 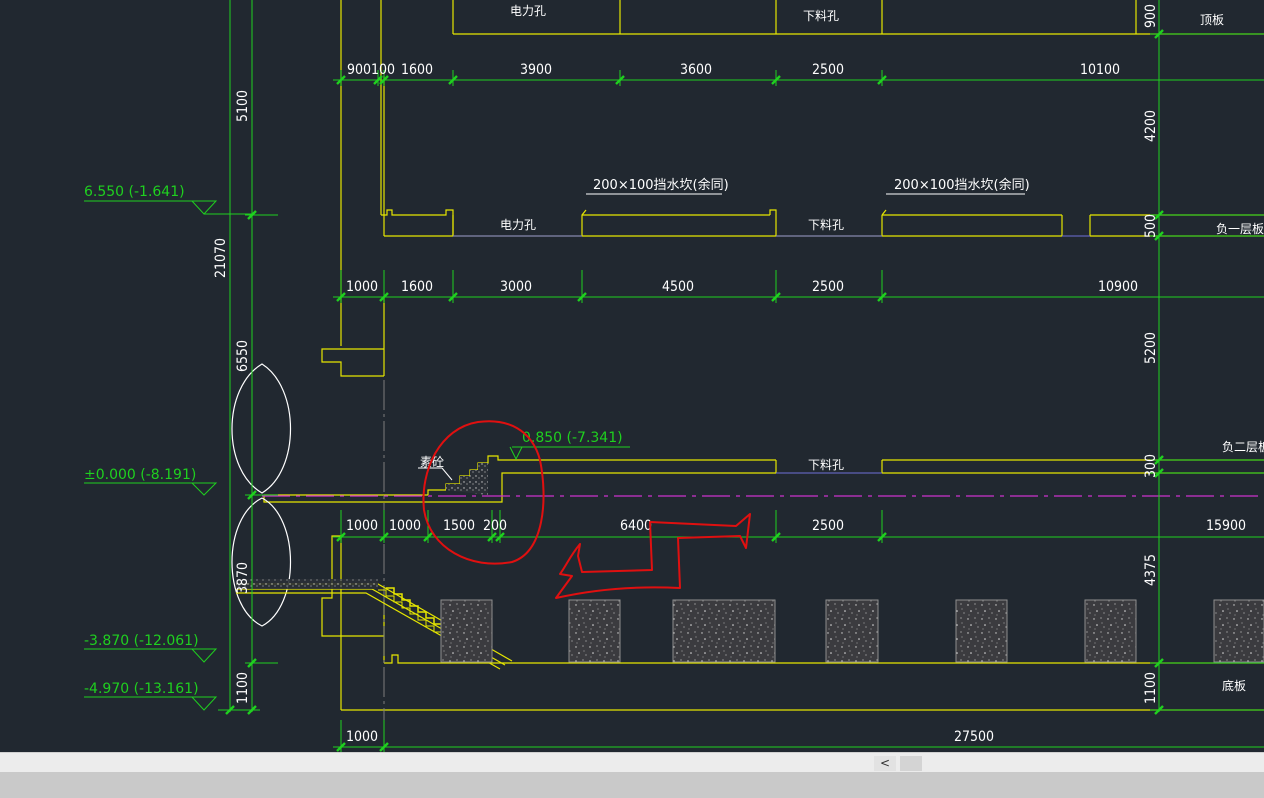 What do you see at coordinates (1240, 229) in the screenshot?
I see `label-b1-slab: 负一层板` at bounding box center [1240, 229].